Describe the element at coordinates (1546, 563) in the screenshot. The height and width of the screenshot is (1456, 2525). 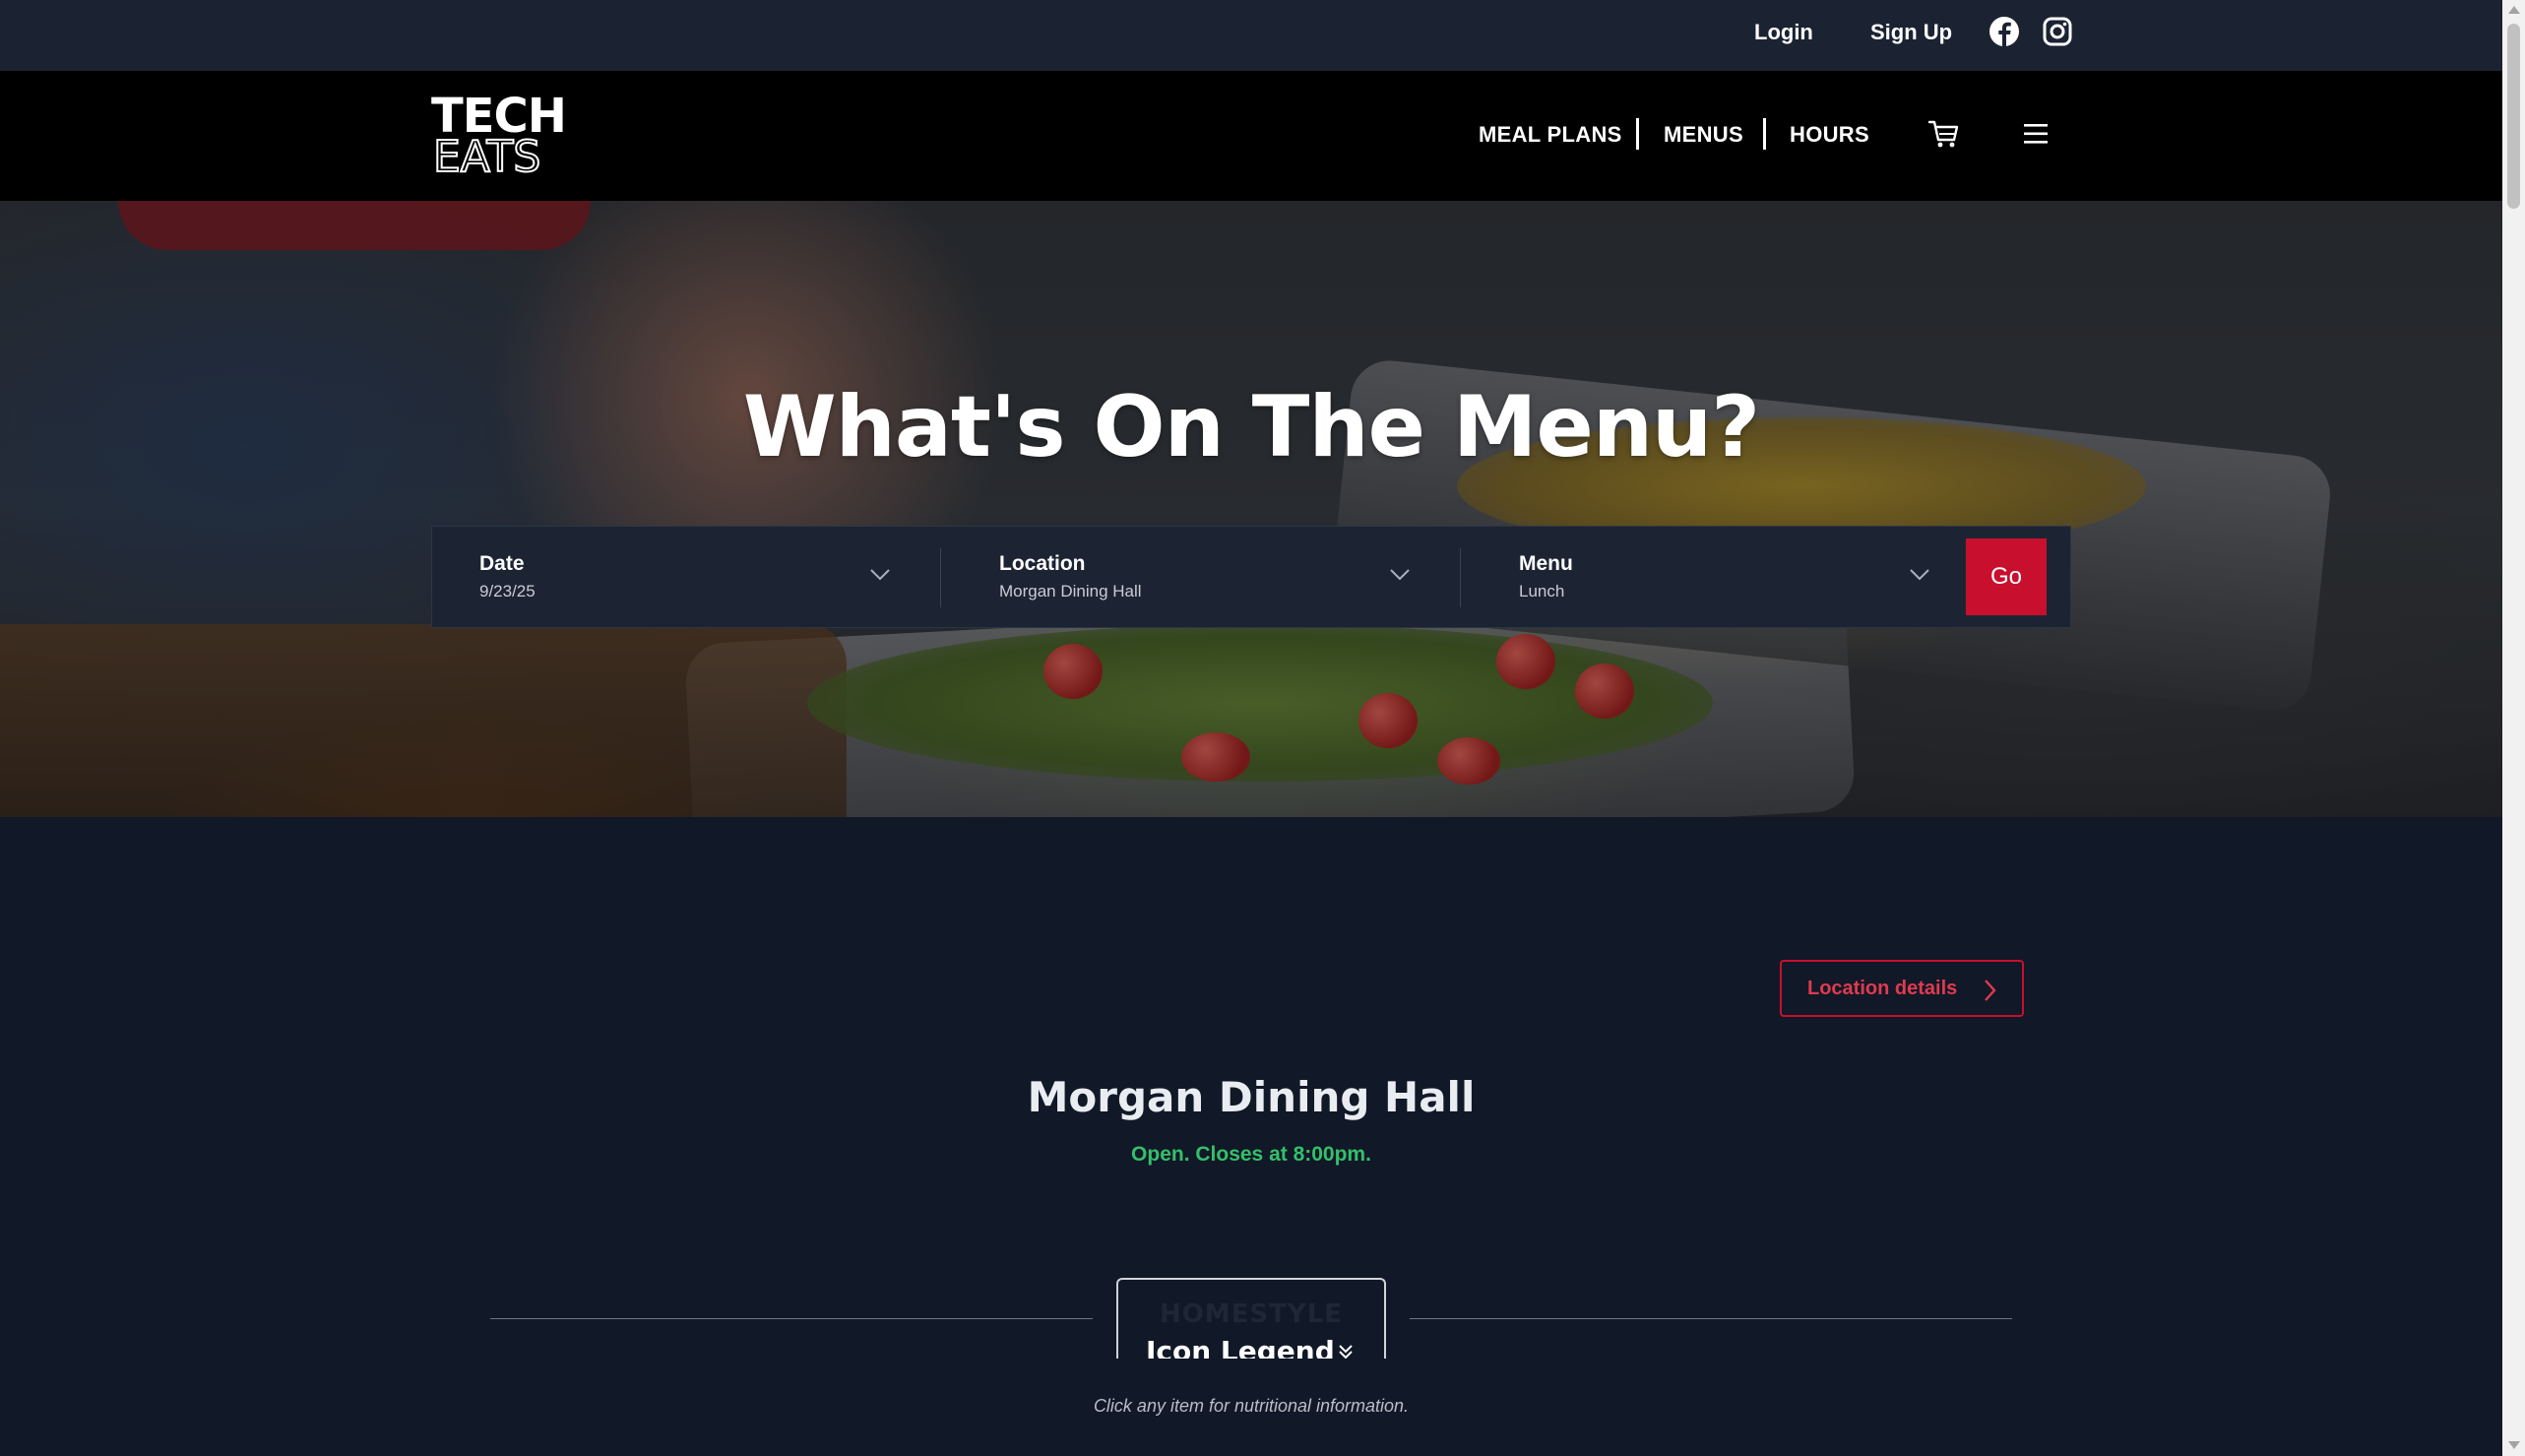
I see `menu-select-label: Menu` at that location.